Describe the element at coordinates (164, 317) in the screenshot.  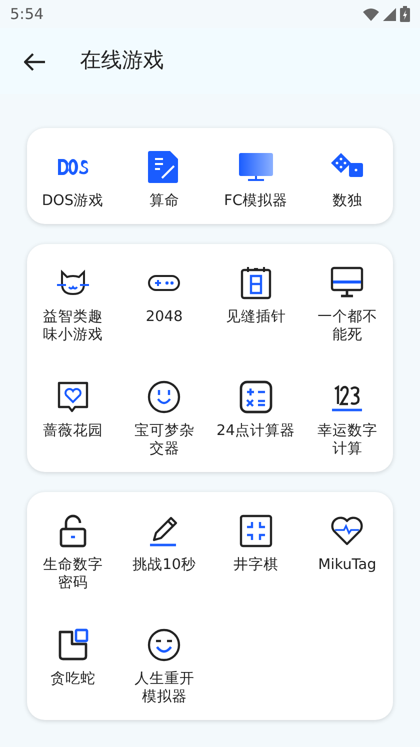
I see `game-label: 2048` at that location.